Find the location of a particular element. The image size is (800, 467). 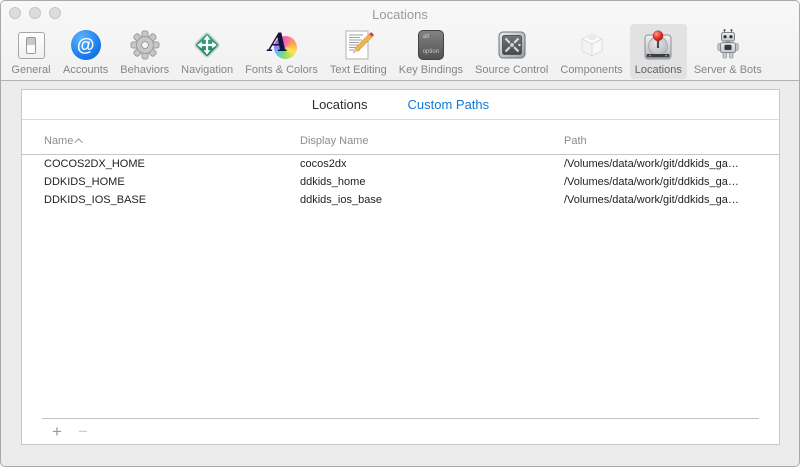

components-icon is located at coordinates (592, 45).